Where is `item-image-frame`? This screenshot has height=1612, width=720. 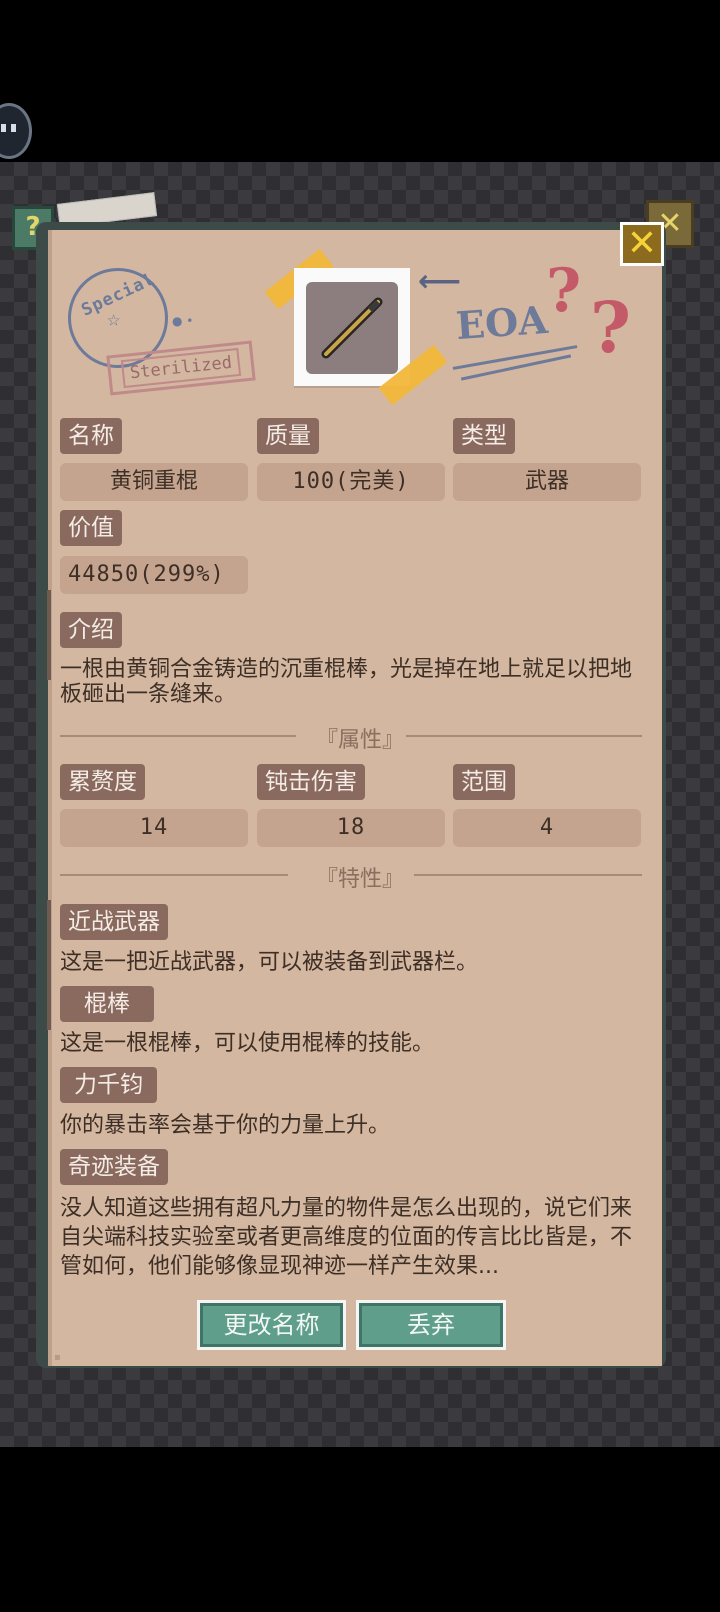
item-image-frame is located at coordinates (352, 327).